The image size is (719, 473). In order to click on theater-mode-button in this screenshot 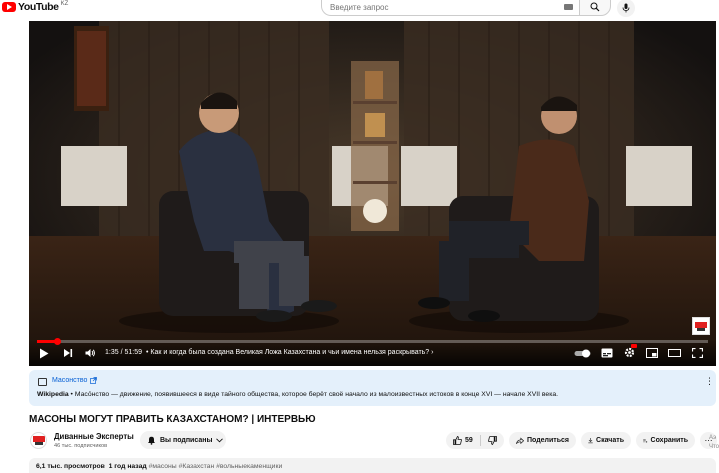, I will do `click(674, 353)`.